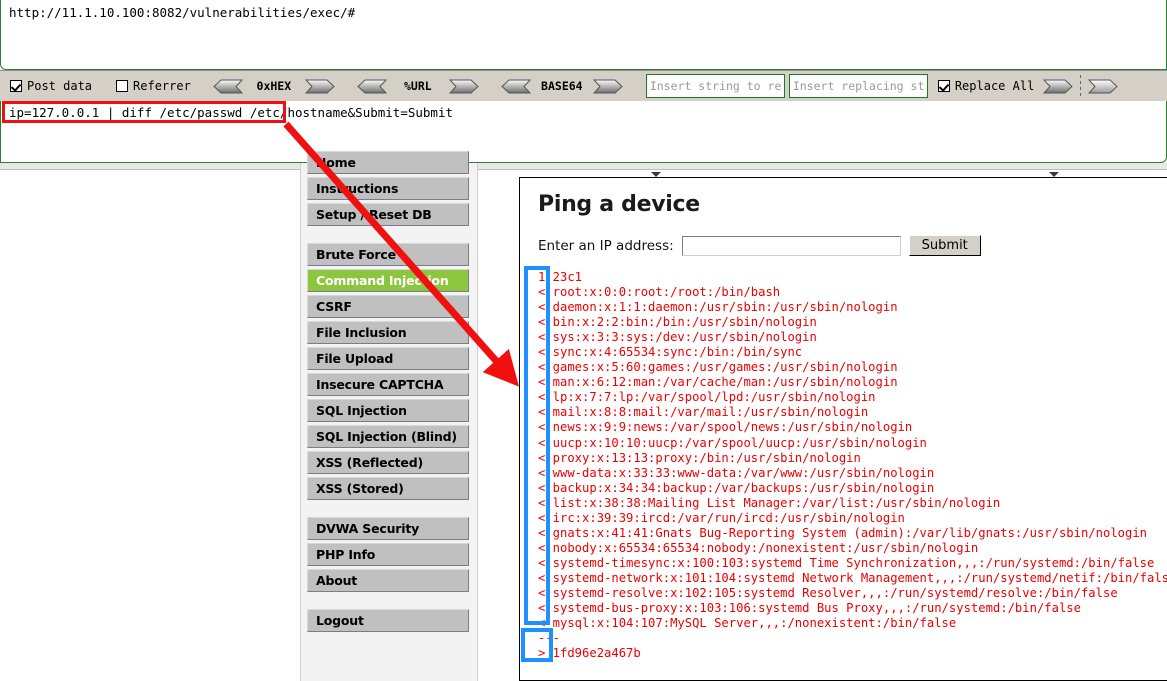 The image size is (1167, 681). What do you see at coordinates (380, 384) in the screenshot?
I see `sidebar-item-label: Insecure CAPTCHA` at bounding box center [380, 384].